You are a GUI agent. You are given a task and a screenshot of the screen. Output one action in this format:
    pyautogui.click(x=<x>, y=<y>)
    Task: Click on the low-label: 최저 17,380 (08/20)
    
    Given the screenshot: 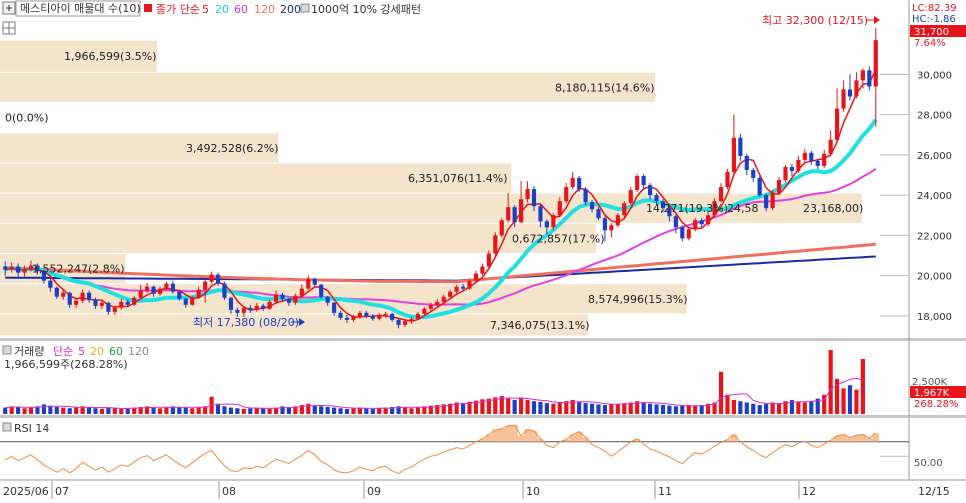 What is the action you would take?
    pyautogui.click(x=246, y=322)
    